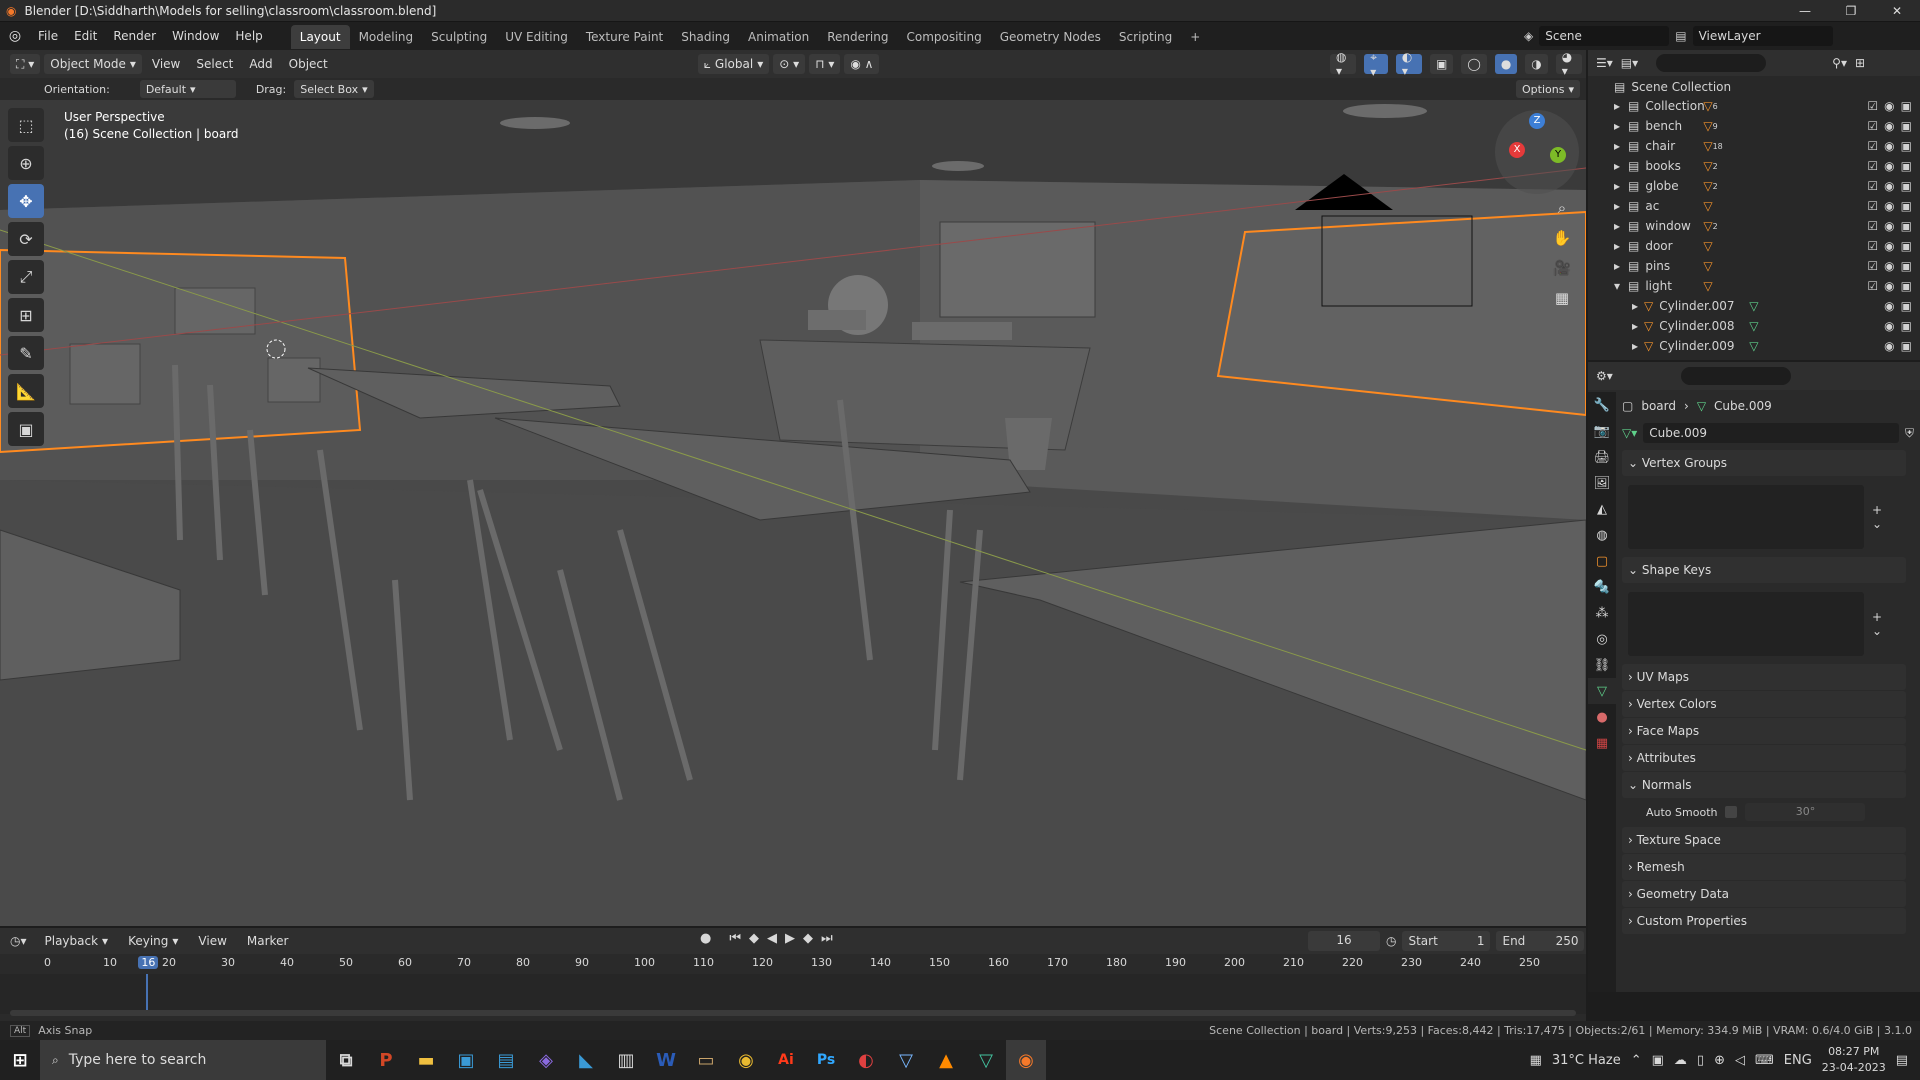  I want to click on outliner-editor-icon: ☰▾, so click(1604, 63).